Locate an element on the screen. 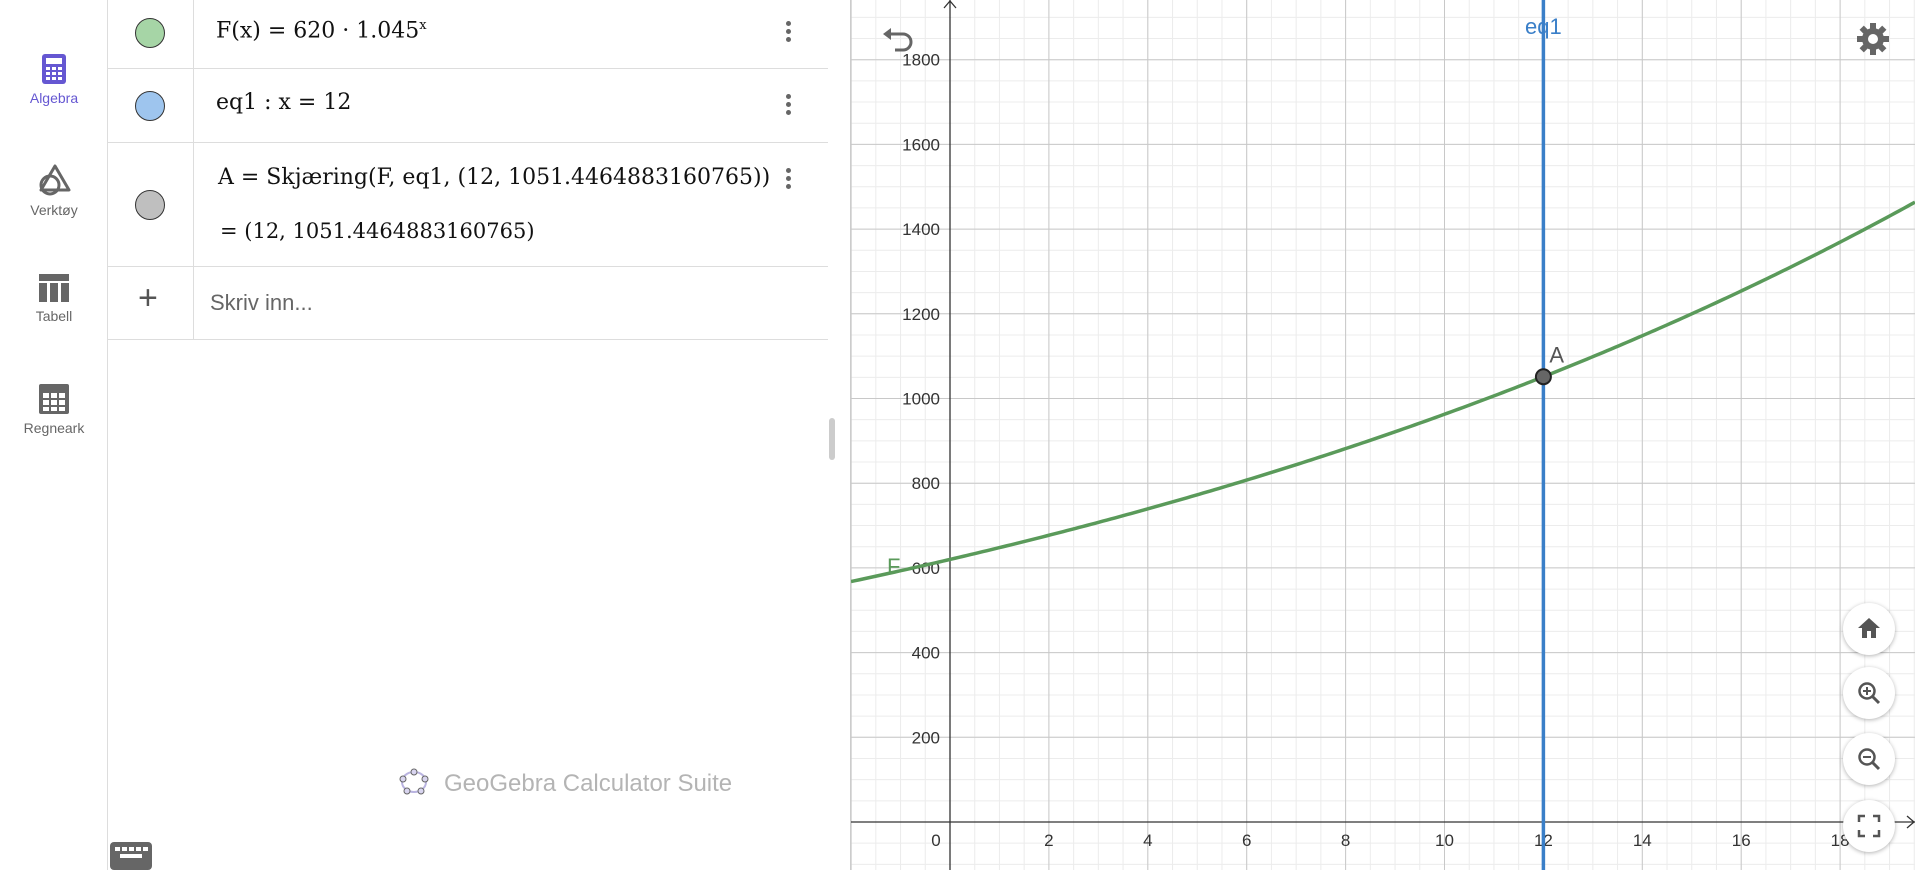  intersection-point is located at coordinates (1543, 377).